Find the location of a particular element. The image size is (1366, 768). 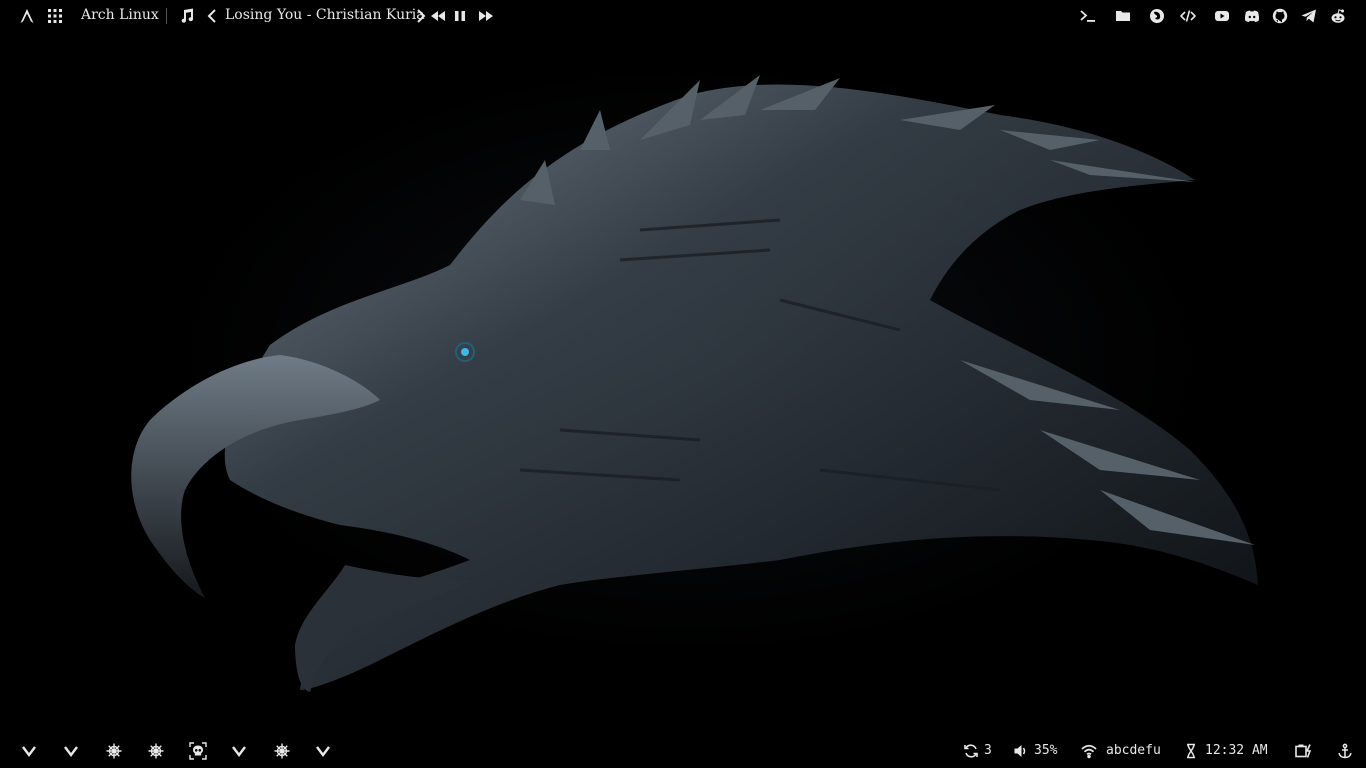

next-chevron-icon is located at coordinates (421, 16).